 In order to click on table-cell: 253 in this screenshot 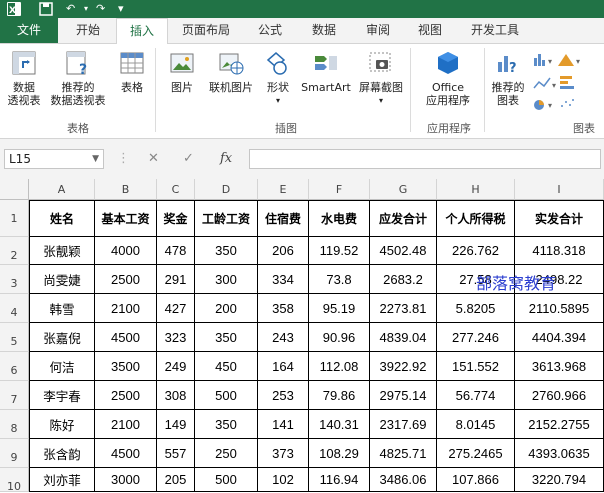, I will do `click(283, 395)`.